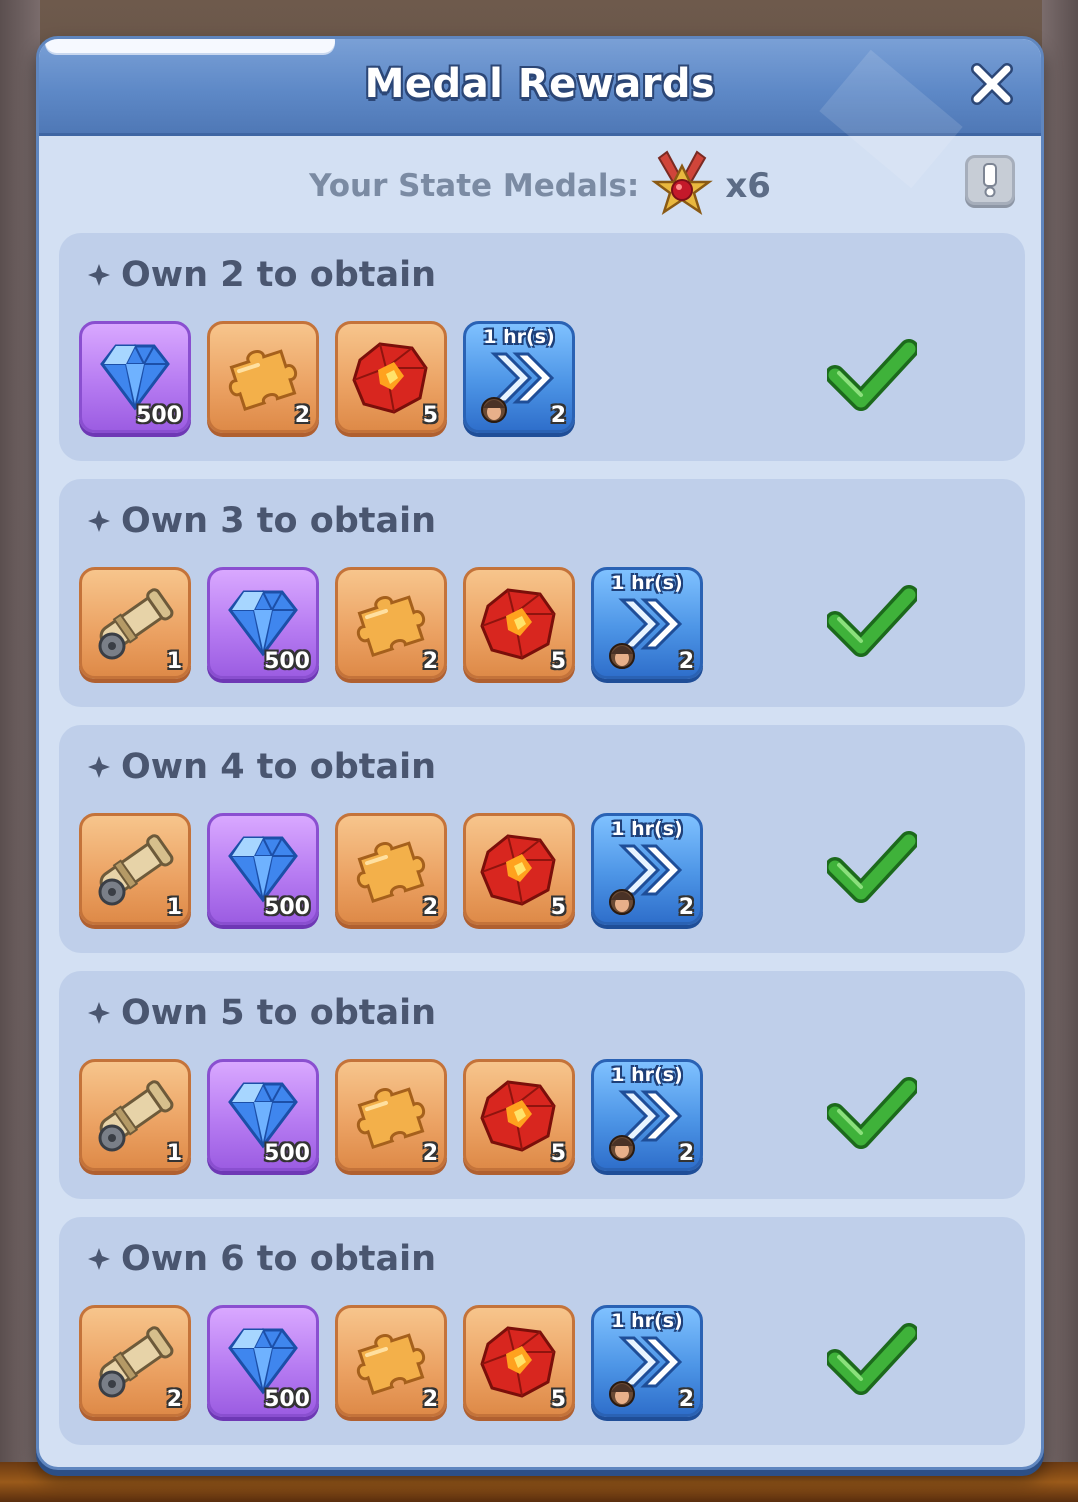 This screenshot has height=1502, width=1078. Describe the element at coordinates (135, 1361) in the screenshot. I see `reward-item-cannon: 2` at that location.